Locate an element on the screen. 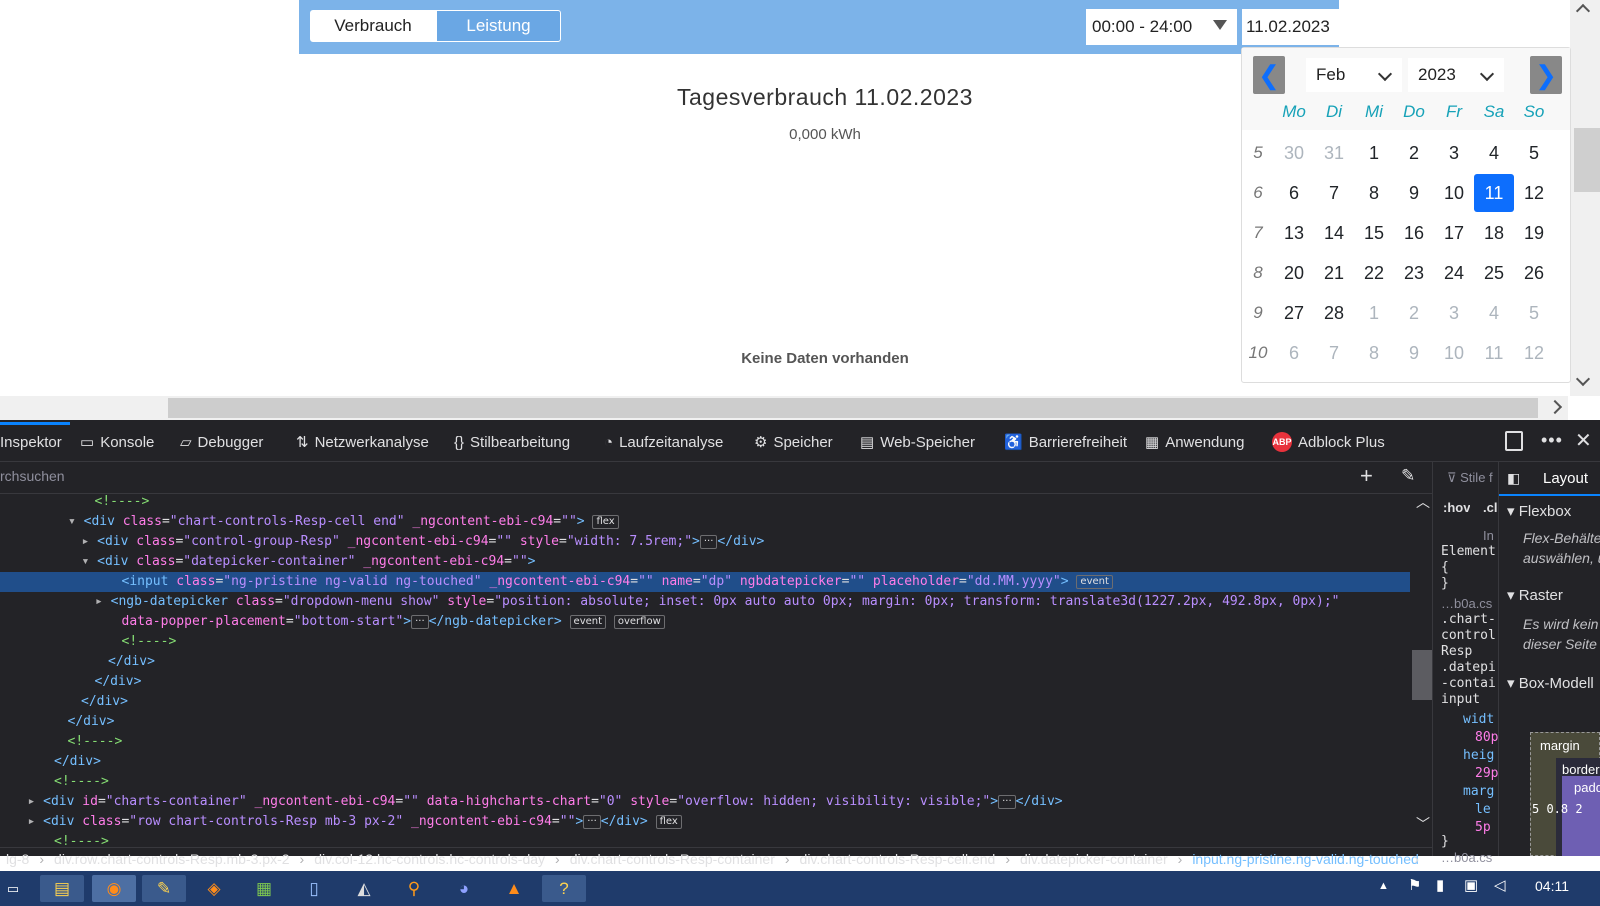  calendar-day: 25 is located at coordinates (1494, 273).